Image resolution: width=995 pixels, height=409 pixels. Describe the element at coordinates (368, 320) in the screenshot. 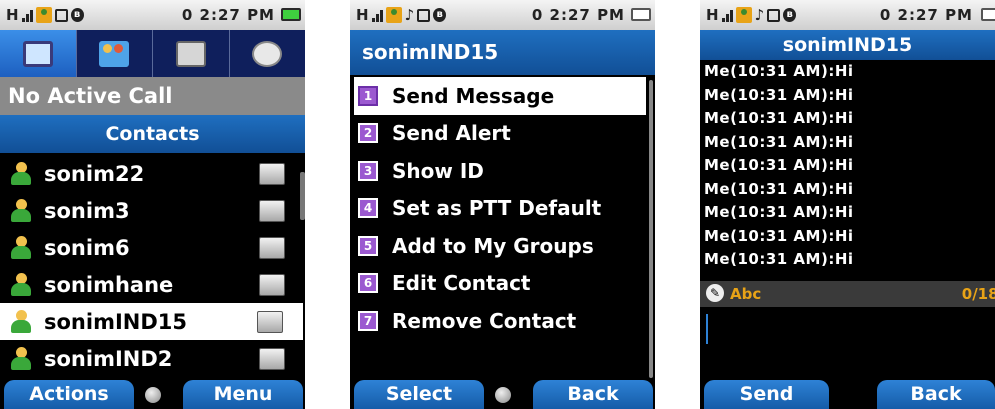

I see `number-badge: 7` at that location.